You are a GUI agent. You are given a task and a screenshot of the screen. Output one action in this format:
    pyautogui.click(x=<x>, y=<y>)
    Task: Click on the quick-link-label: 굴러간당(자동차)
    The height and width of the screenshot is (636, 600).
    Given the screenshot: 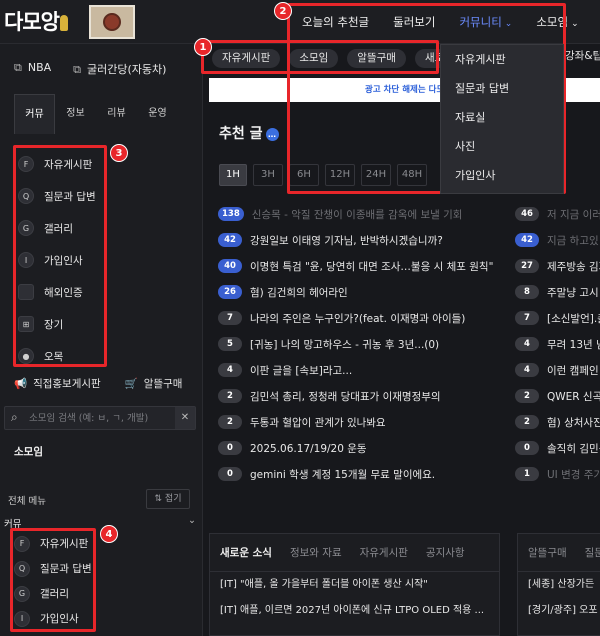 What is the action you would take?
    pyautogui.click(x=127, y=69)
    